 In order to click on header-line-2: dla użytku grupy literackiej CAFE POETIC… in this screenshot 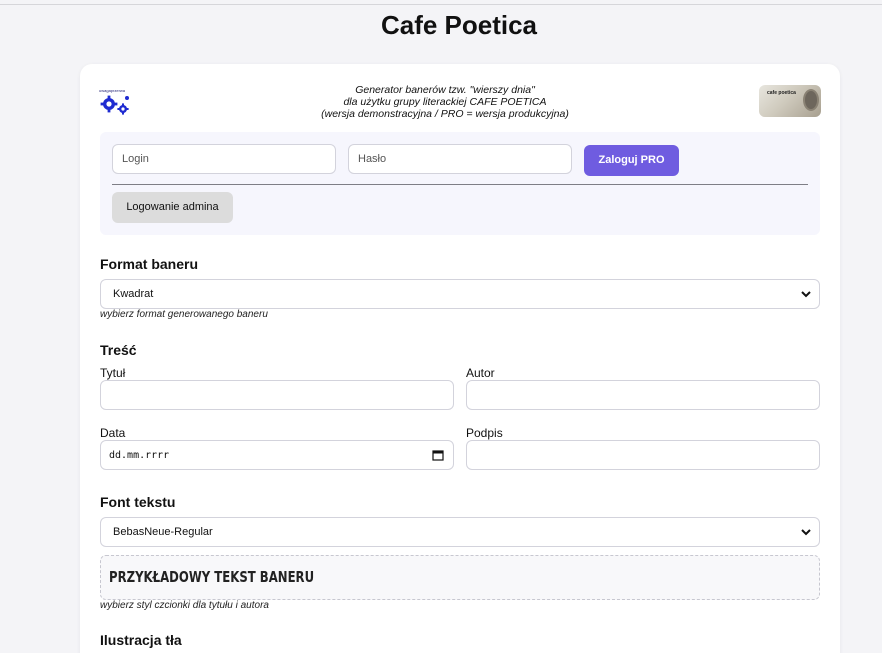, I will do `click(445, 102)`.